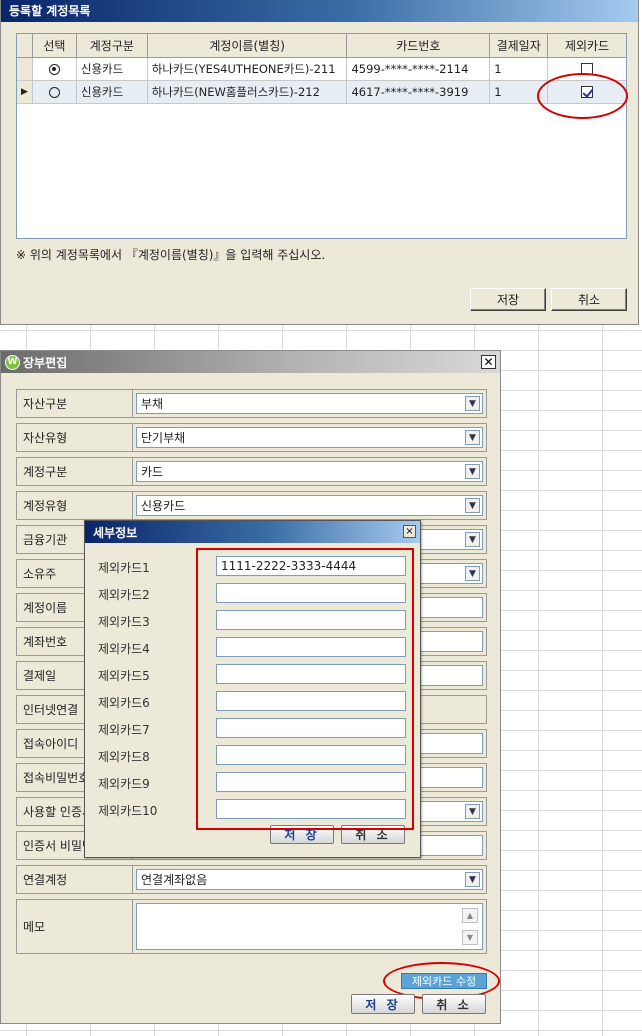 Image resolution: width=642 pixels, height=1036 pixels. What do you see at coordinates (302, 834) in the screenshot?
I see `popup-save-button: 저 장` at bounding box center [302, 834].